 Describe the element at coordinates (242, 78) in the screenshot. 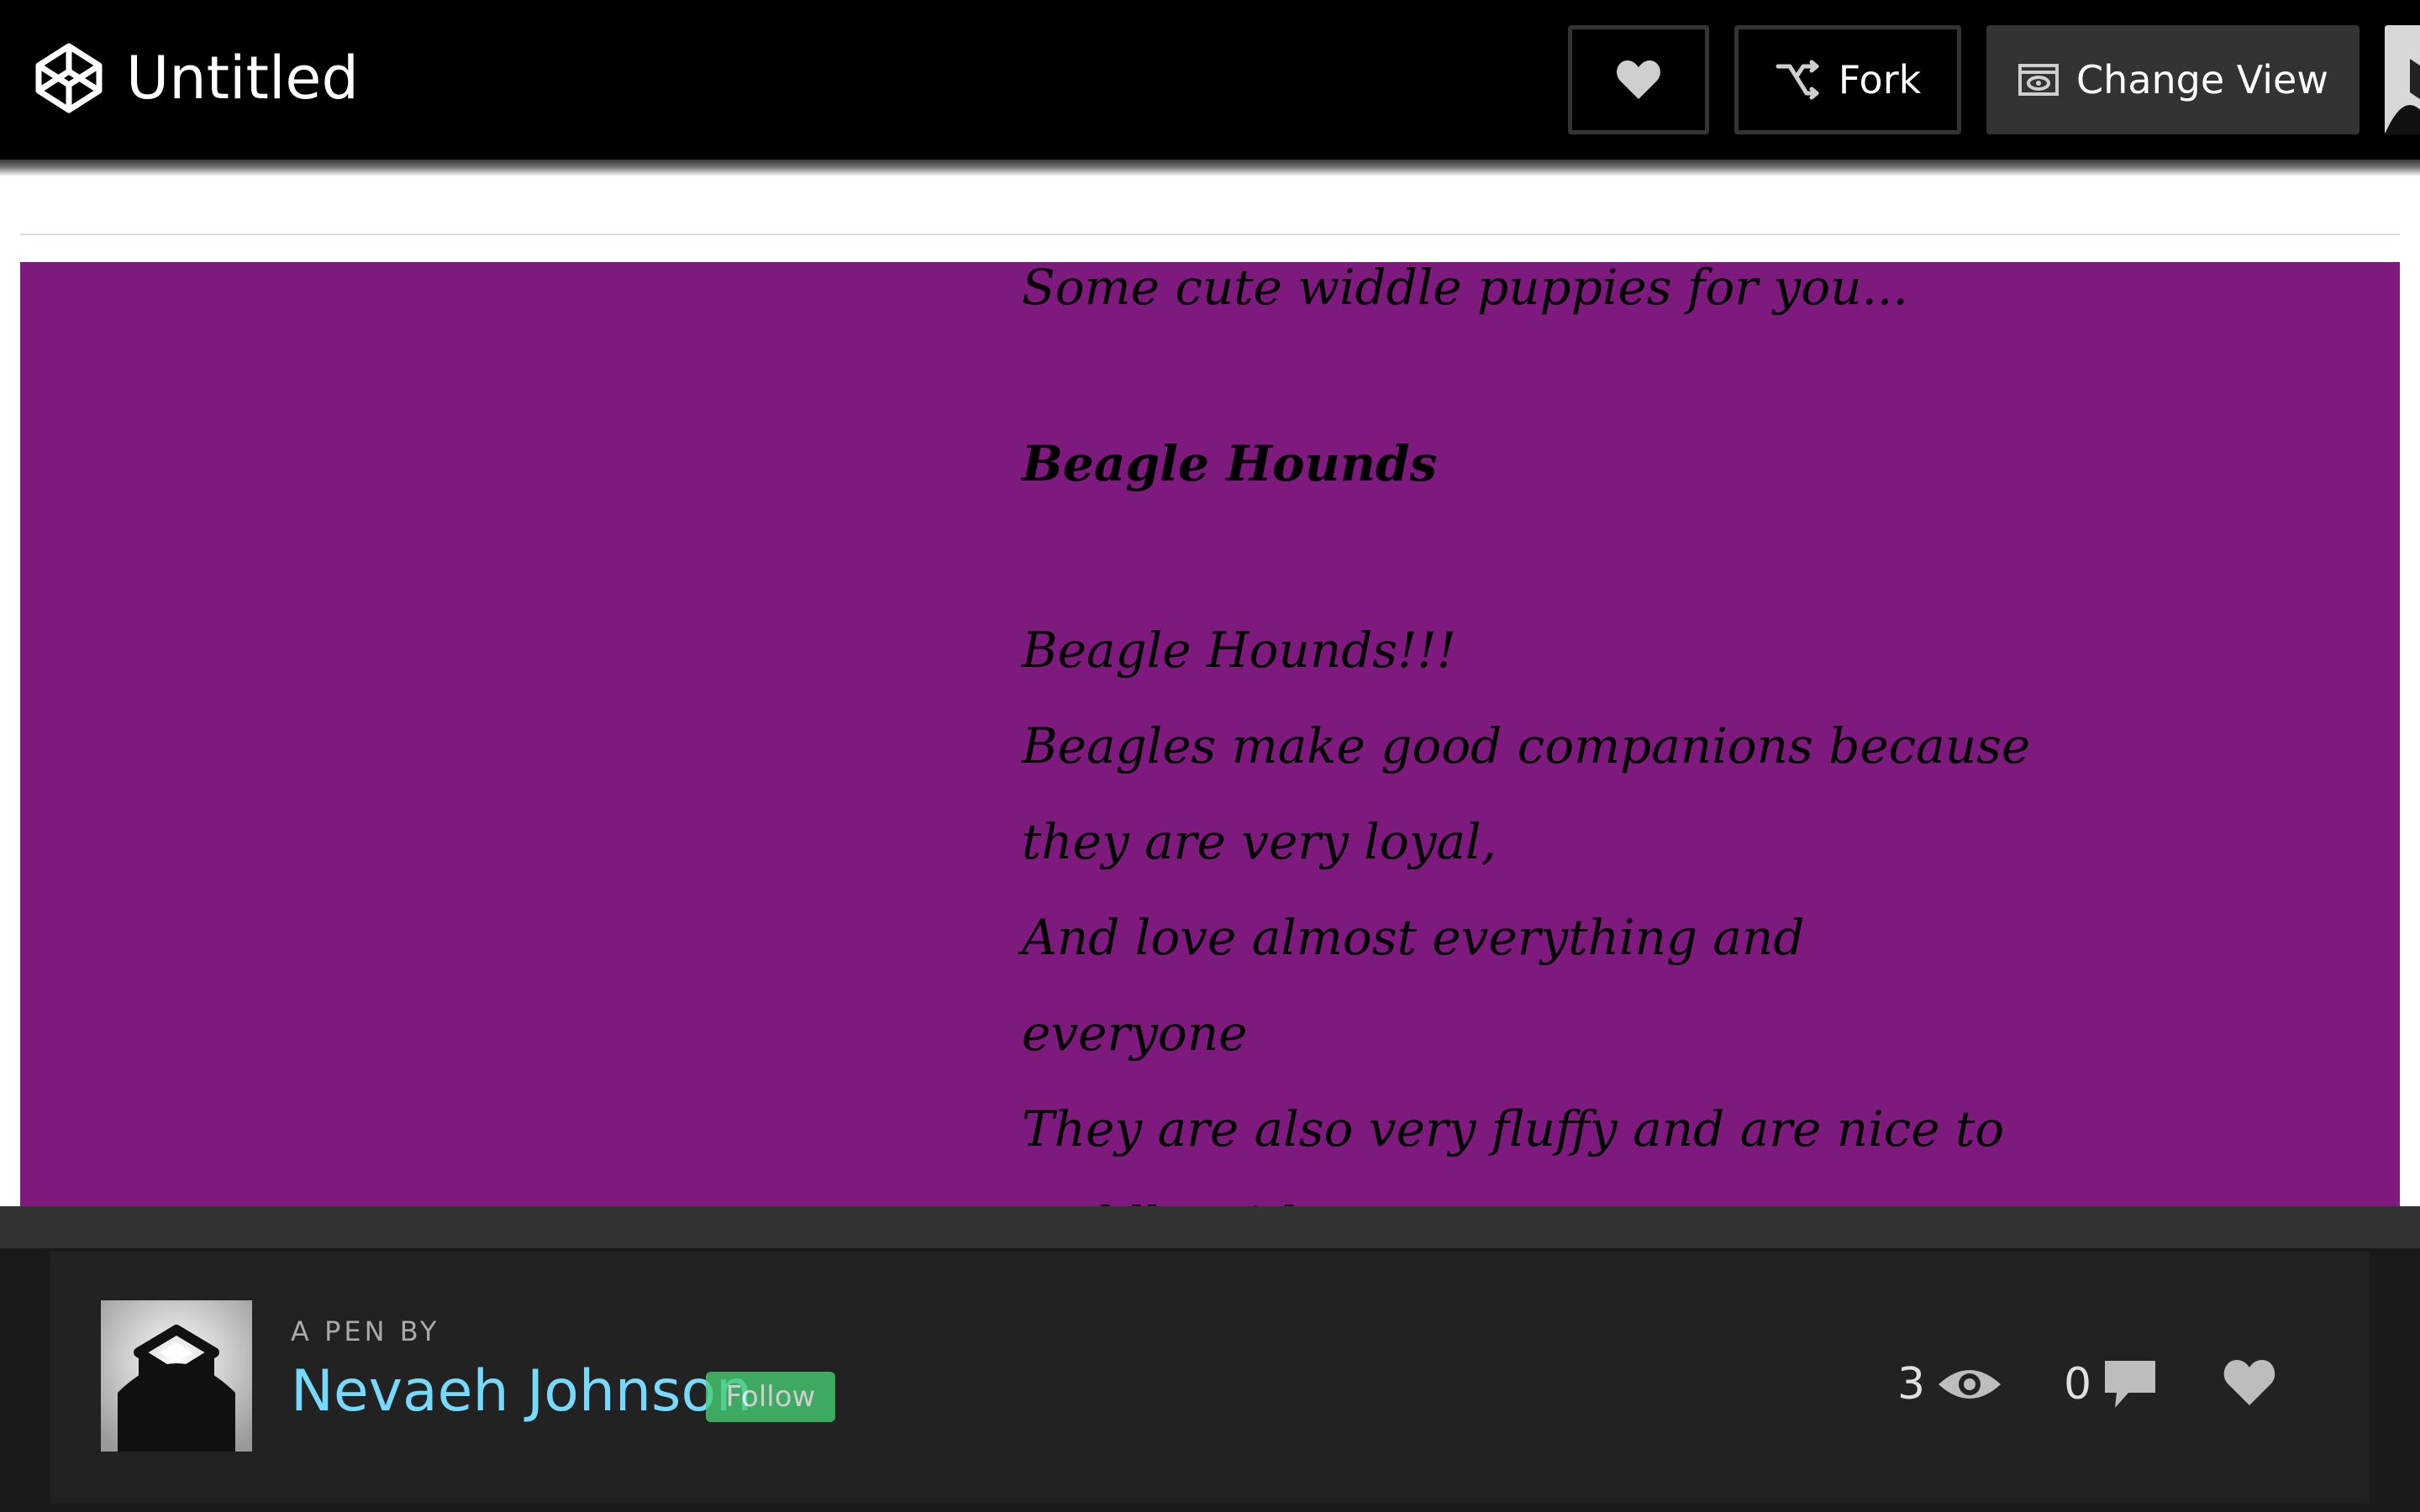

I see `pen-title: Untitled` at that location.